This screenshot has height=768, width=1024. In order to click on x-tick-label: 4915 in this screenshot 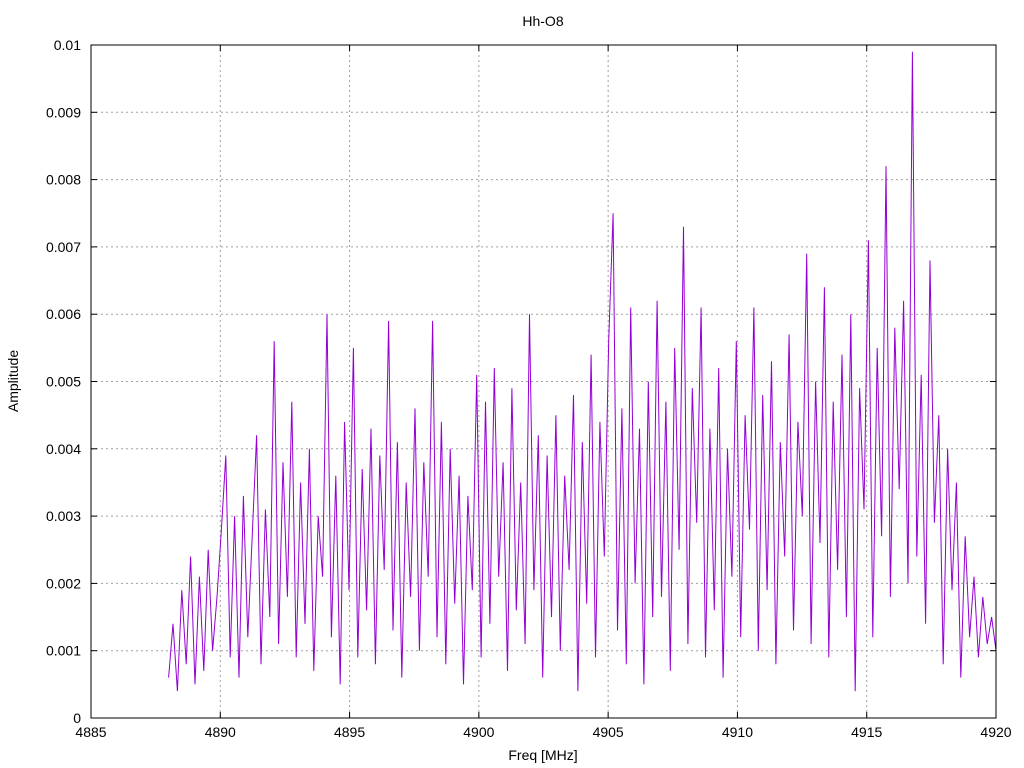, I will do `click(866, 732)`.